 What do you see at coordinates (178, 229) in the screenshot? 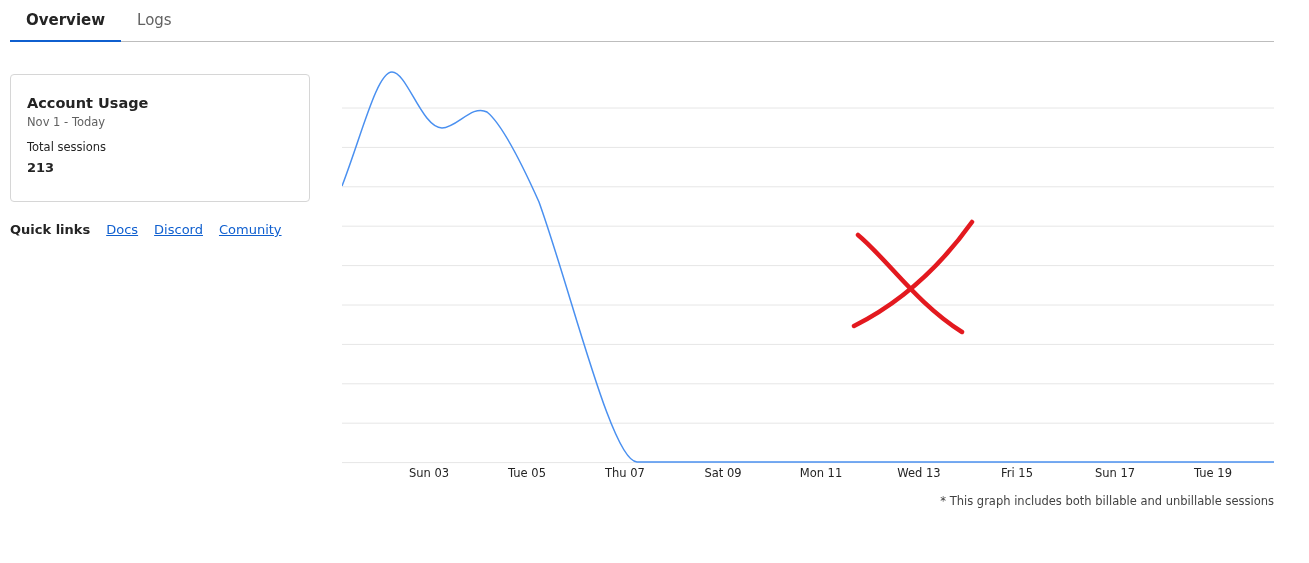
I see `quick-link: Discord` at bounding box center [178, 229].